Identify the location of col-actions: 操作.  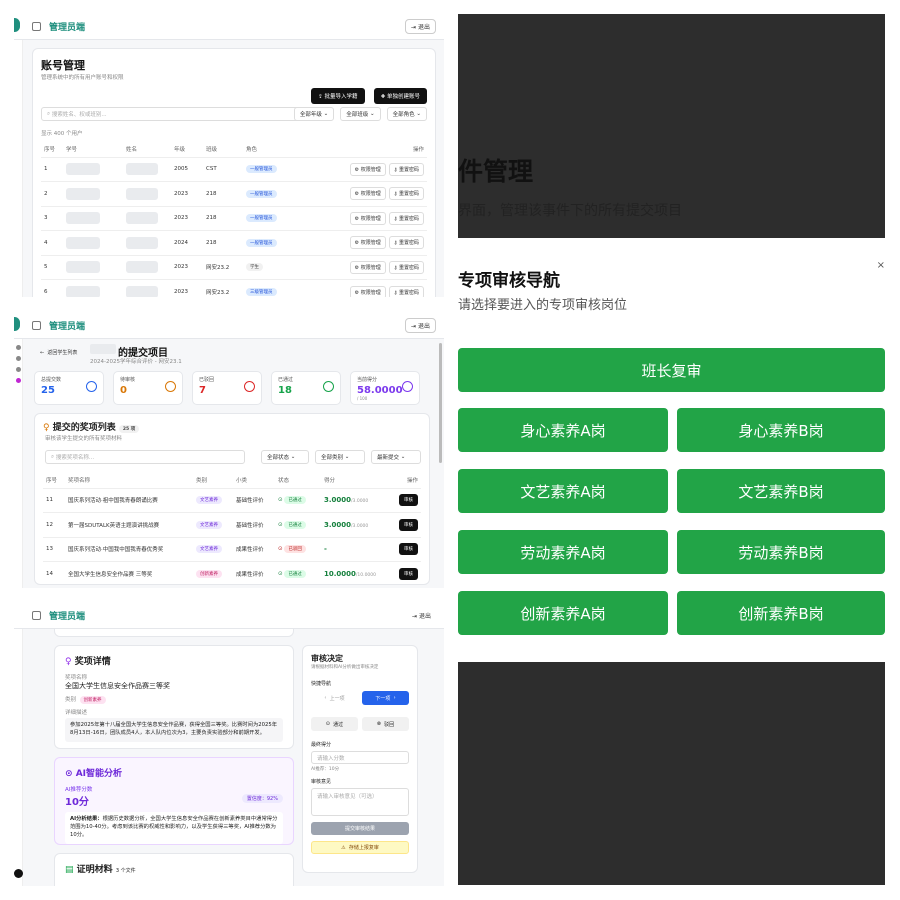
(418, 149).